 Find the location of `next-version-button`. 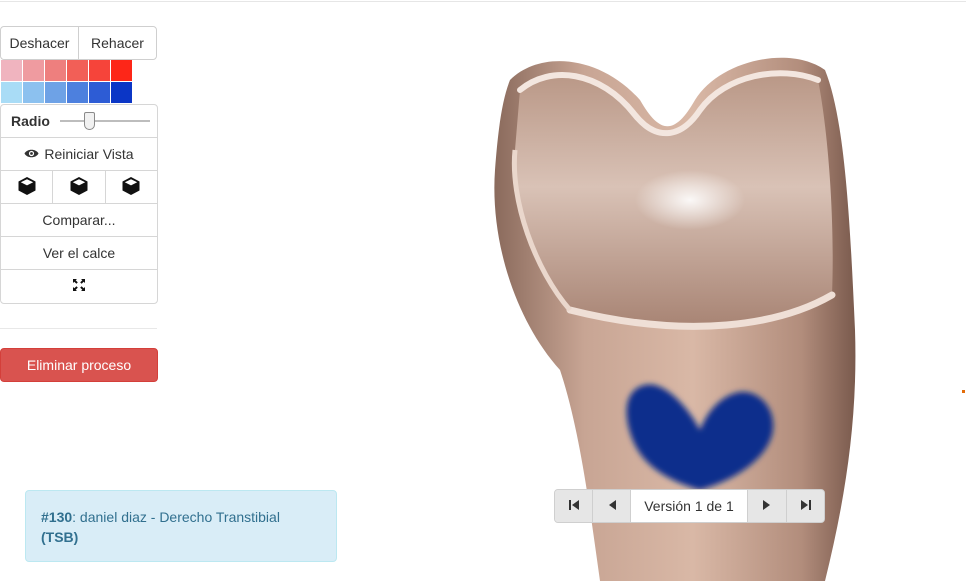

next-version-button is located at coordinates (767, 506).